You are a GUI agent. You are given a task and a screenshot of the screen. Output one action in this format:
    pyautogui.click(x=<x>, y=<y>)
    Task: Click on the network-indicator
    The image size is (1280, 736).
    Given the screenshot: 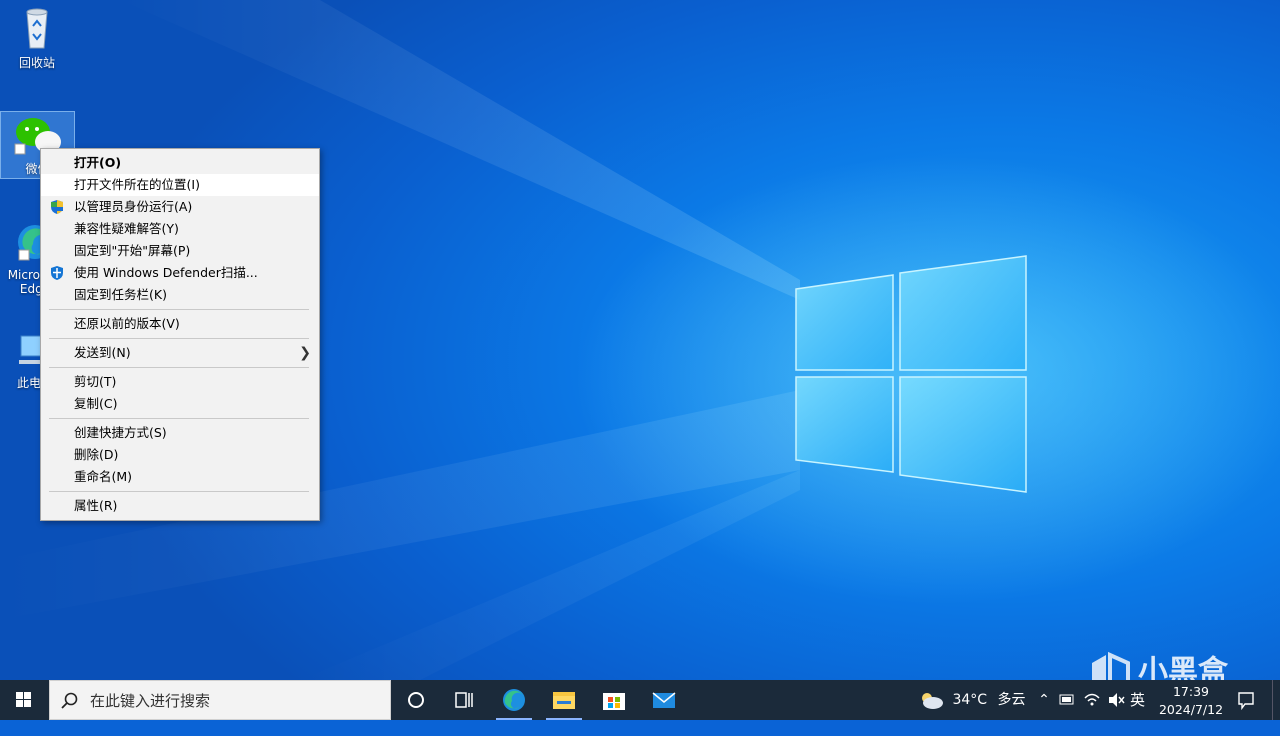 What is the action you would take?
    pyautogui.click(x=1092, y=700)
    